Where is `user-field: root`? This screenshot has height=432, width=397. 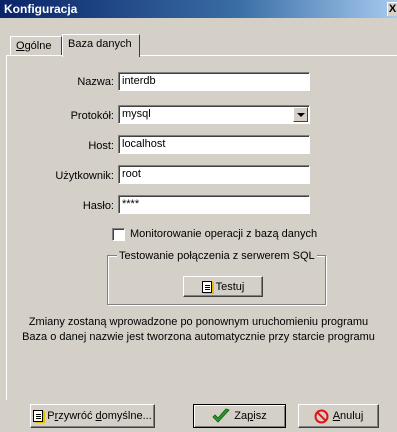
user-field: root is located at coordinates (214, 174).